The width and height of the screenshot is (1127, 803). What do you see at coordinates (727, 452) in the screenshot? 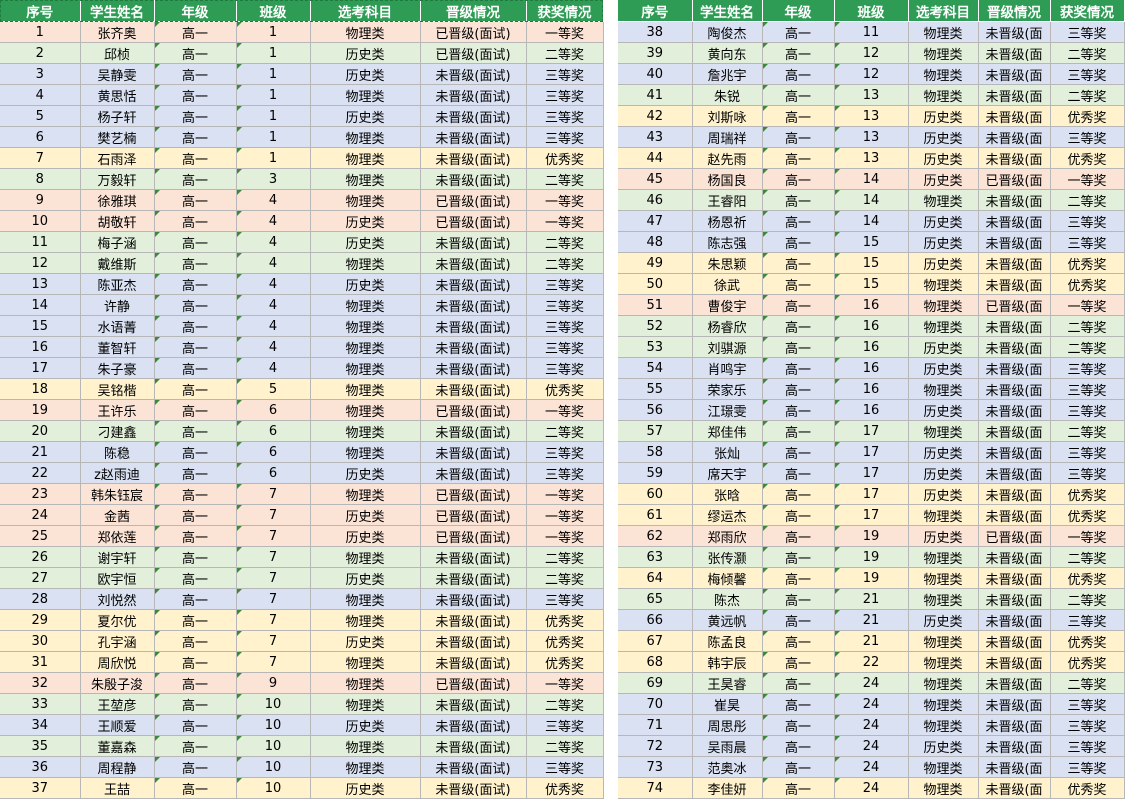
I see `cell-student-name: 张灿` at bounding box center [727, 452].